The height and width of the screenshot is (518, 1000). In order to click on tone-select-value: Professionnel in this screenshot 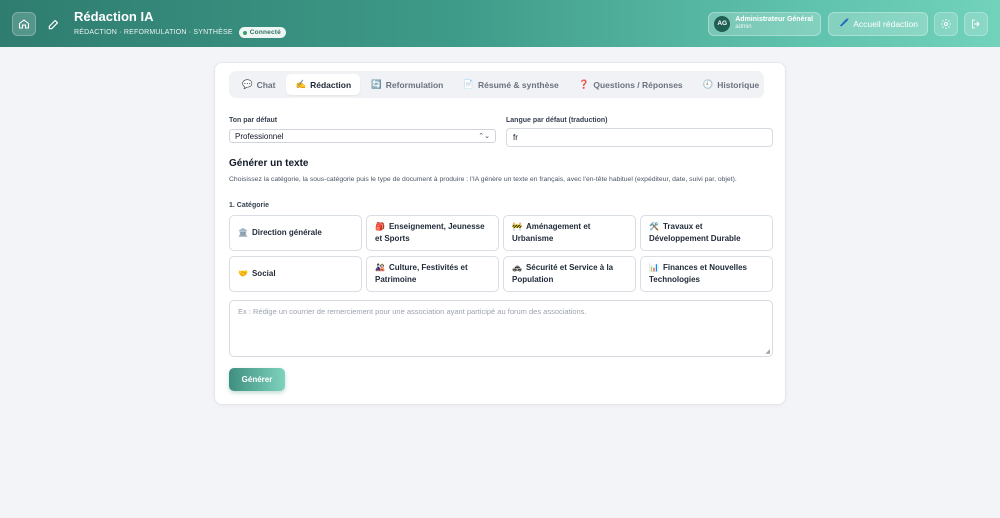, I will do `click(259, 136)`.